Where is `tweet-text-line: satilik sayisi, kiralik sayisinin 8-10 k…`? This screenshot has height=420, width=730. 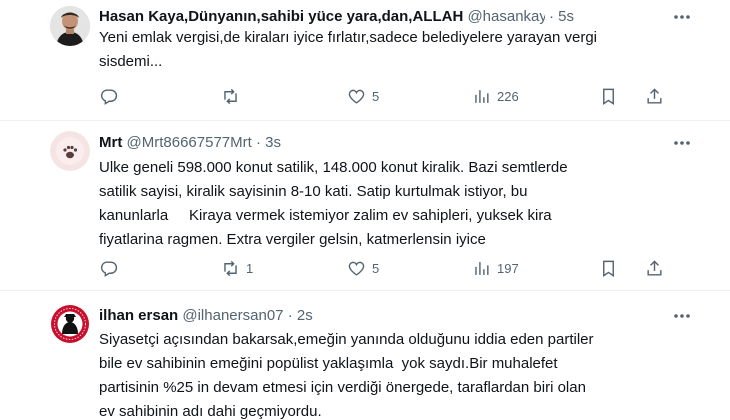 tweet-text-line: satilik sayisi, kiralik sayisinin 8-10 k… is located at coordinates (313, 191).